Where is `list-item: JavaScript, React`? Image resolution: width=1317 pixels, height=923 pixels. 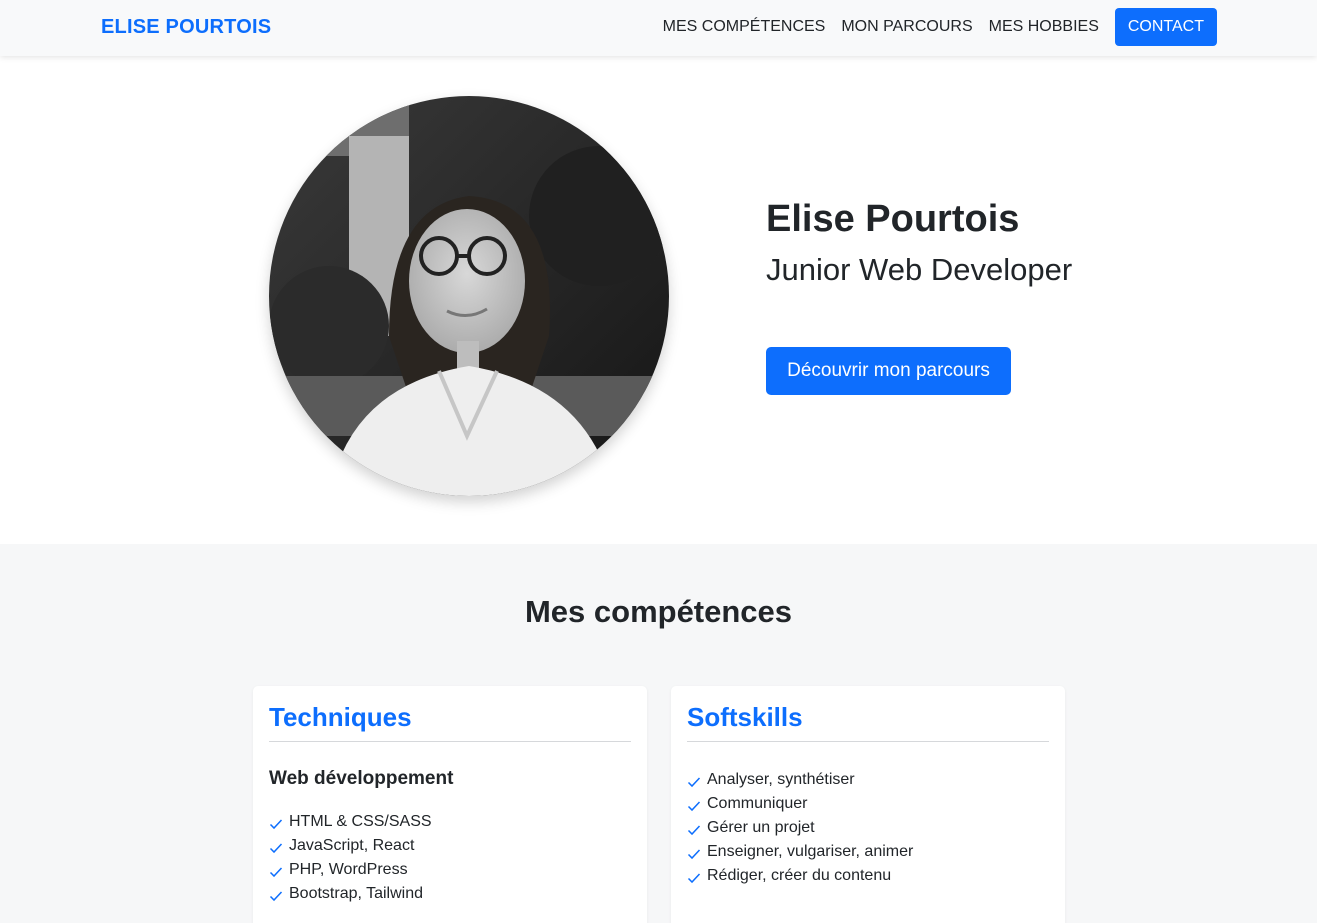
list-item: JavaScript, React is located at coordinates (450, 846).